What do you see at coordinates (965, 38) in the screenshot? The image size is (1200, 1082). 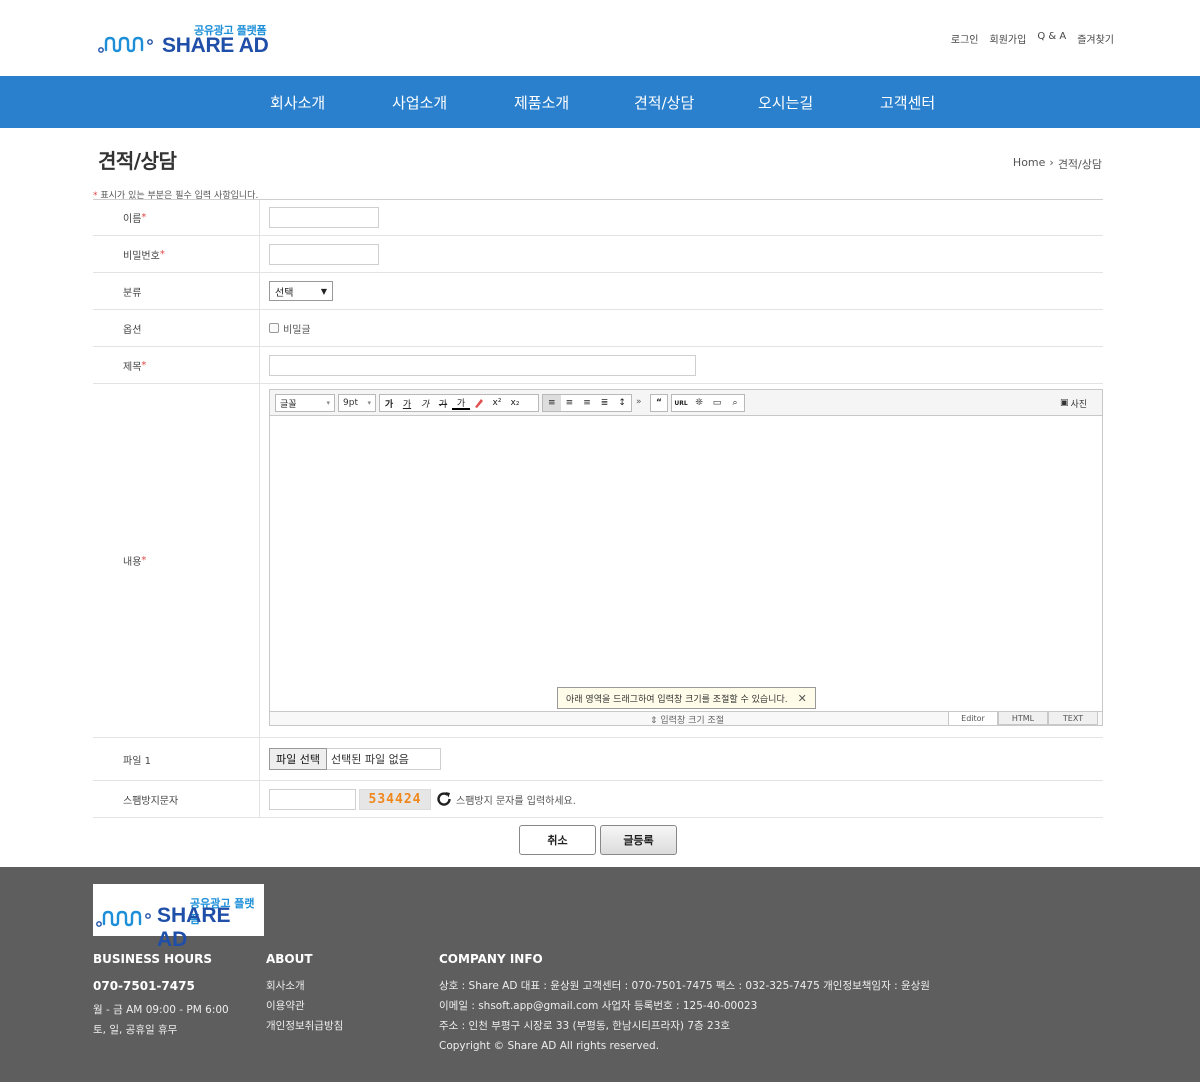 I see `login-link: 로그인` at bounding box center [965, 38].